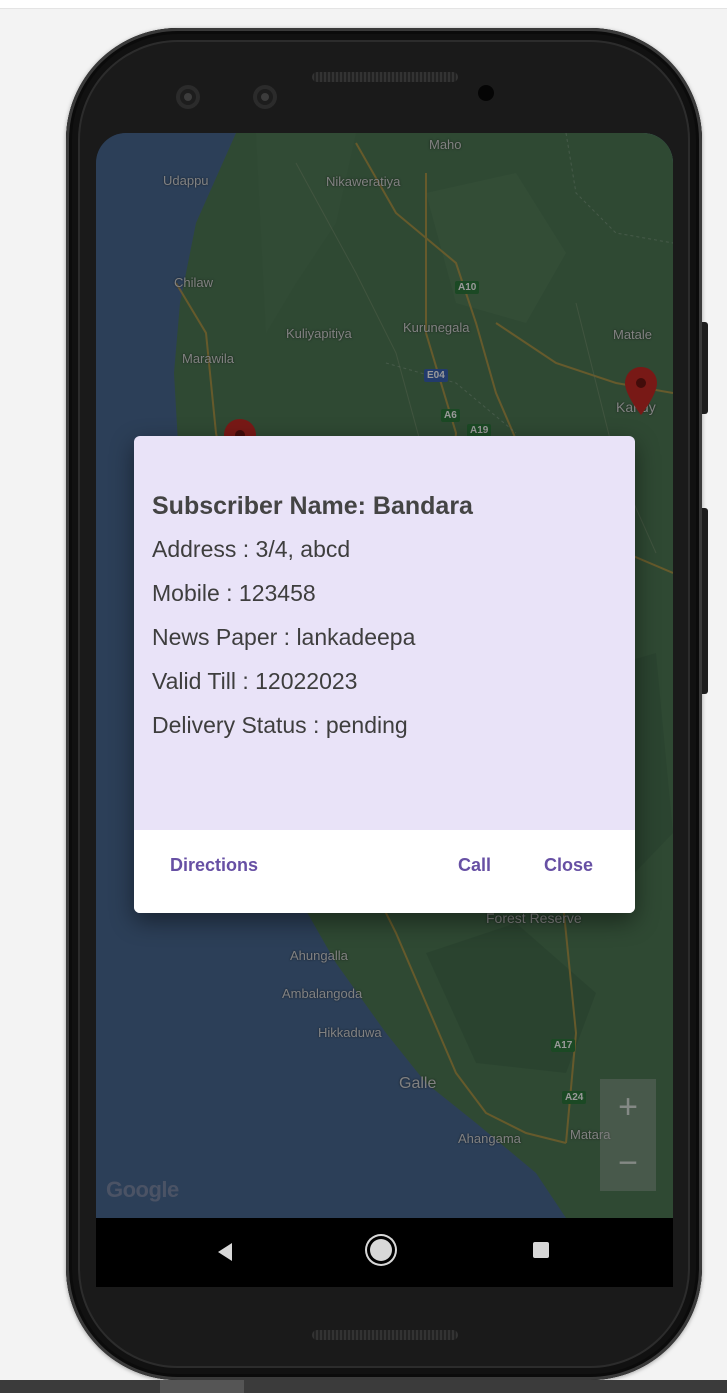 The width and height of the screenshot is (727, 1393). Describe the element at coordinates (234, 593) in the screenshot. I see `mobile-text: Mobile : 123458` at that location.